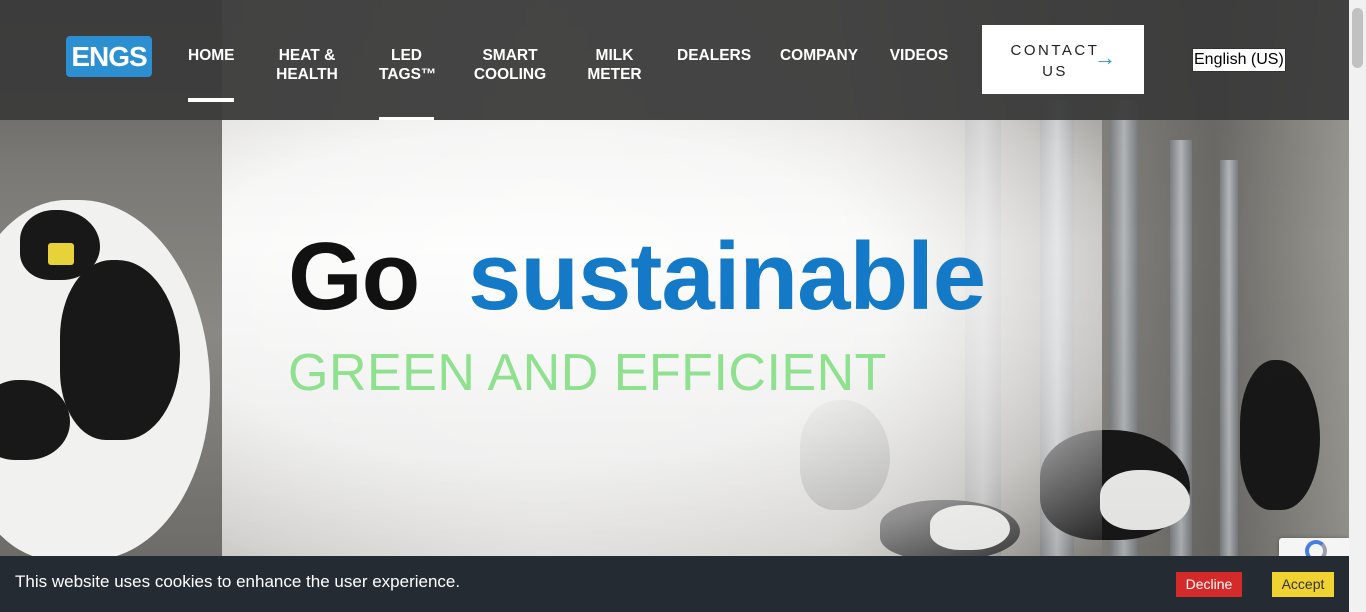  What do you see at coordinates (1239, 60) in the screenshot?
I see `language-selector: English (US)` at bounding box center [1239, 60].